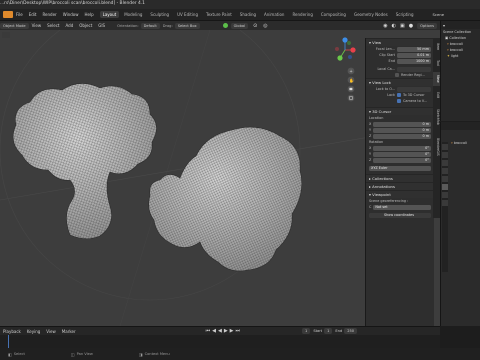 This screenshot has width=480, height=360. I want to click on transform-pivot-icon, so click(225, 25).